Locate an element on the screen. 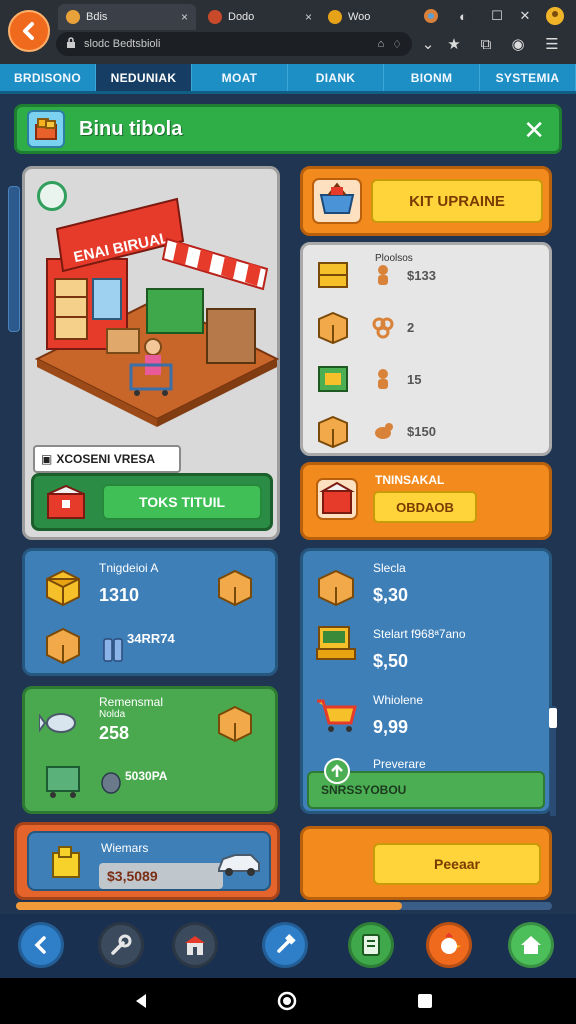 This screenshot has width=576, height=1024. minimize-icon: ☐ is located at coordinates (497, 16).